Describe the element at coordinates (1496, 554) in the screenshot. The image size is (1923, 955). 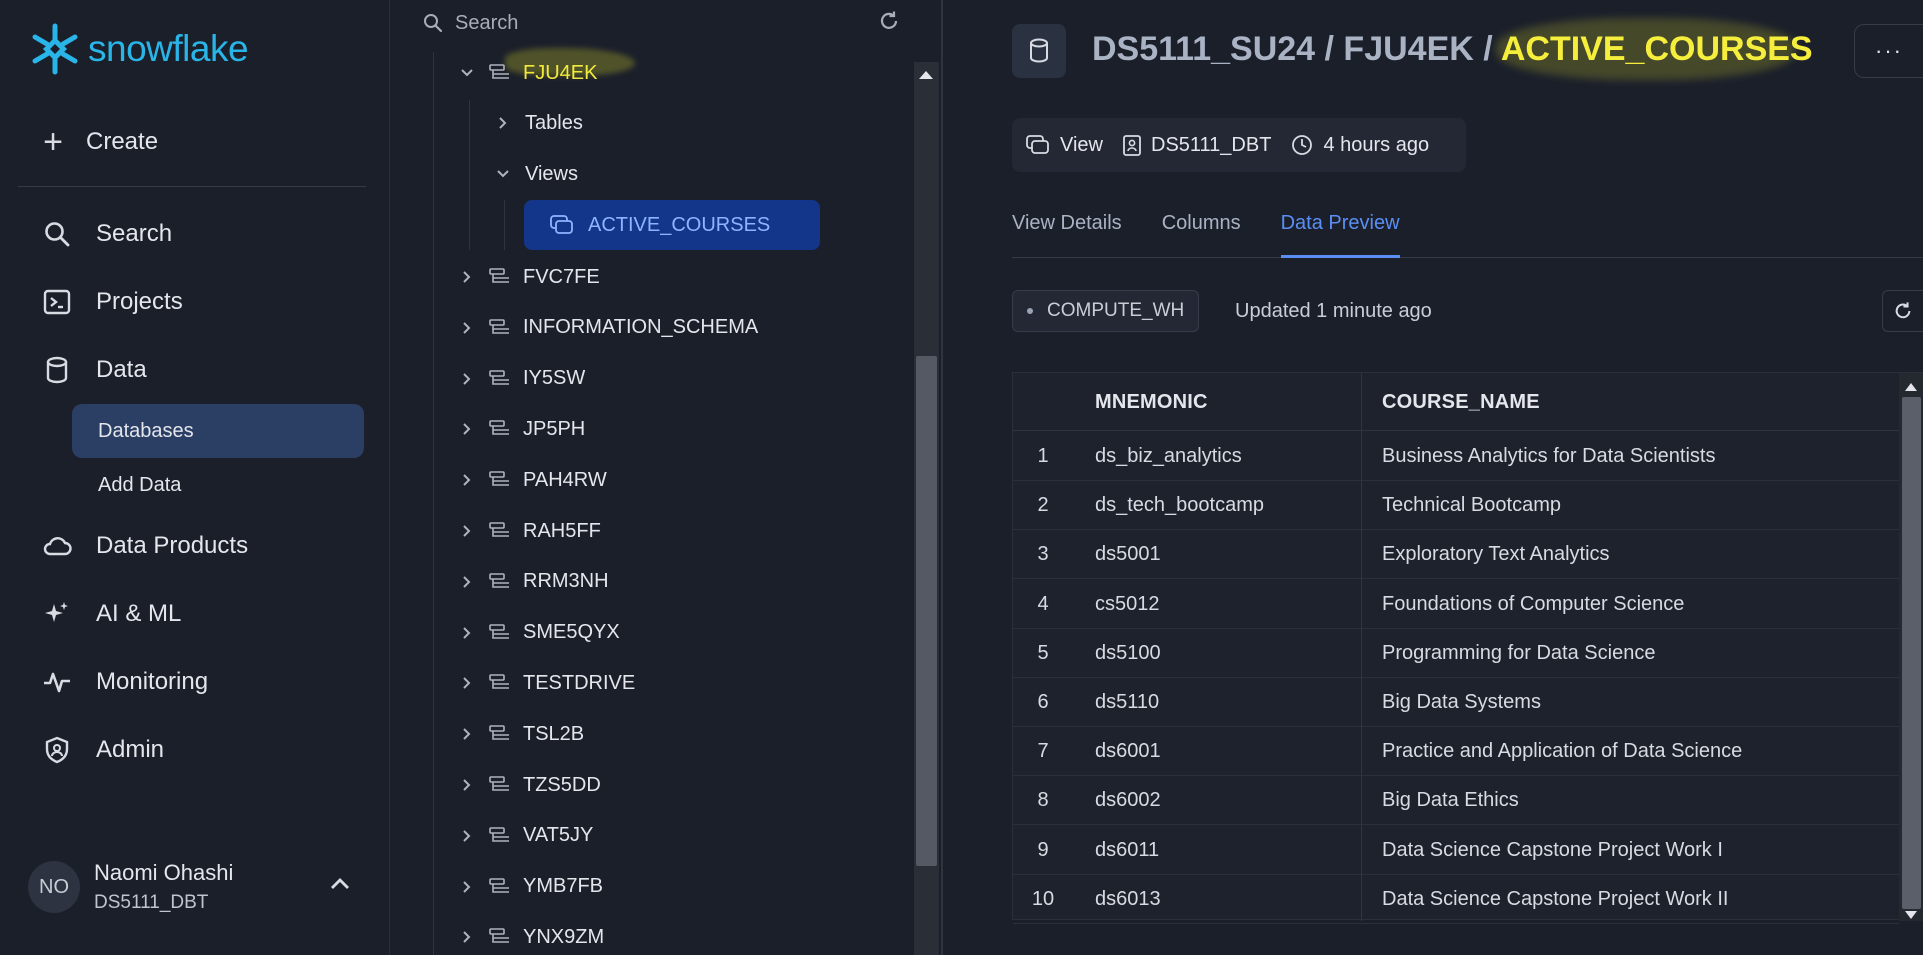
I see `cell-course-name: Exploratory Text Analytics` at that location.